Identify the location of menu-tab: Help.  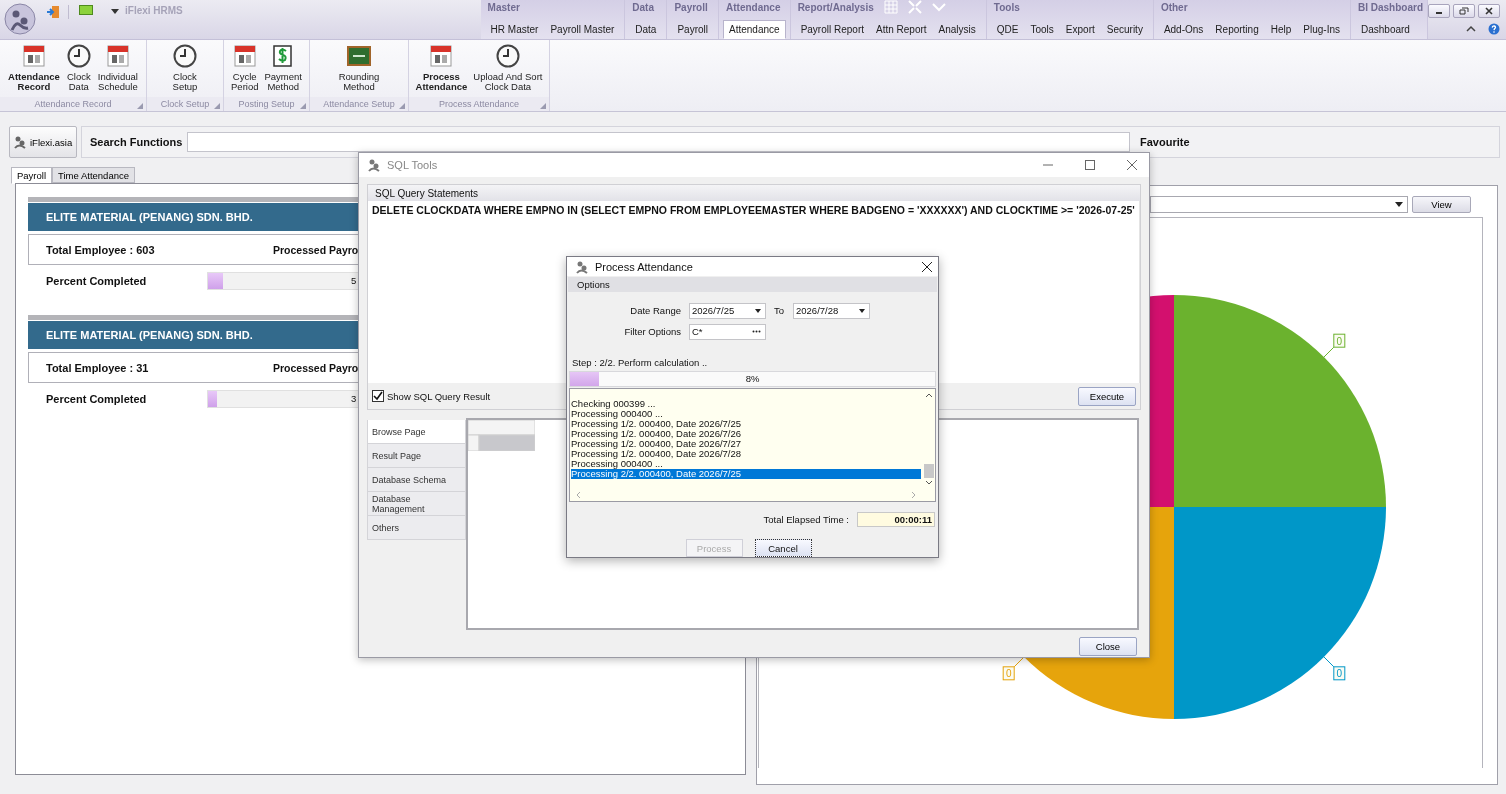
(1281, 29).